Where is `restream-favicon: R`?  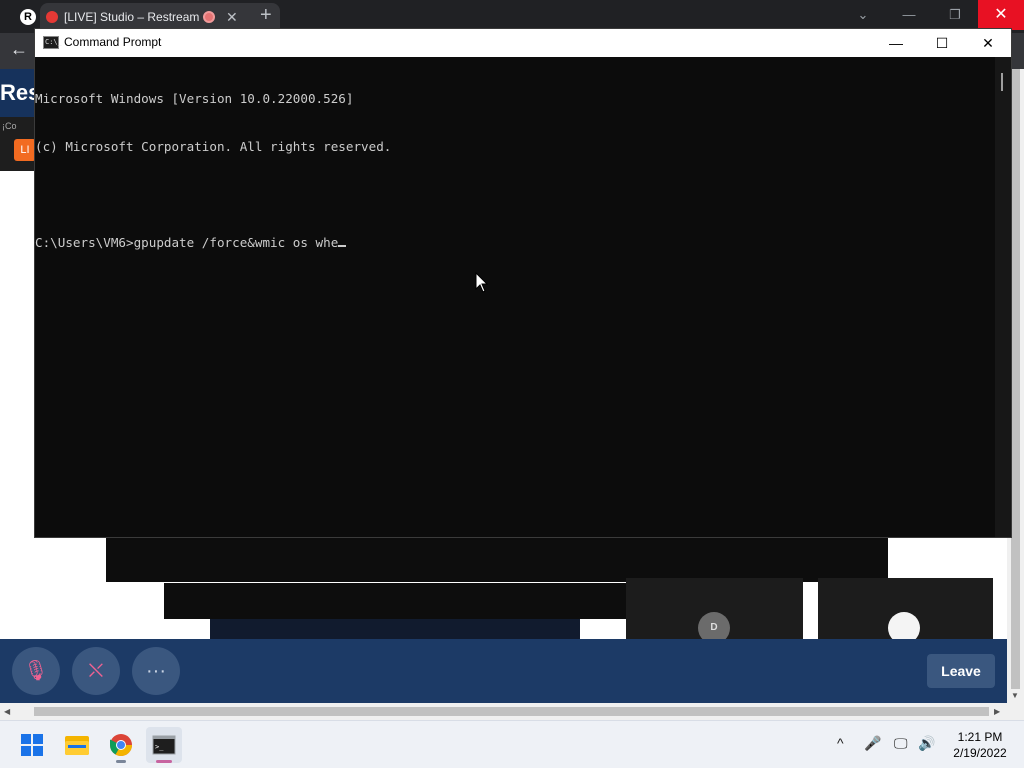
restream-favicon: R is located at coordinates (28, 17).